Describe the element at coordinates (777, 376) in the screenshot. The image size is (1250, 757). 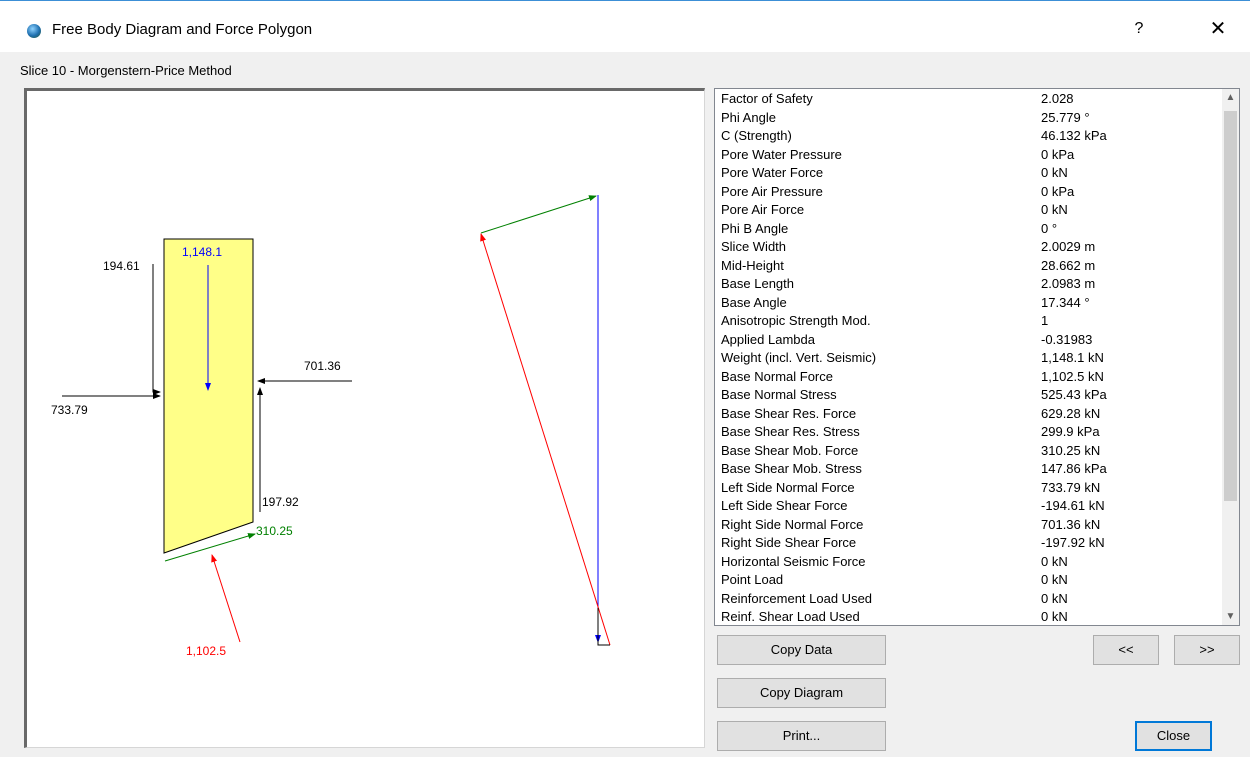
I see `property-label: Base Normal Force` at that location.